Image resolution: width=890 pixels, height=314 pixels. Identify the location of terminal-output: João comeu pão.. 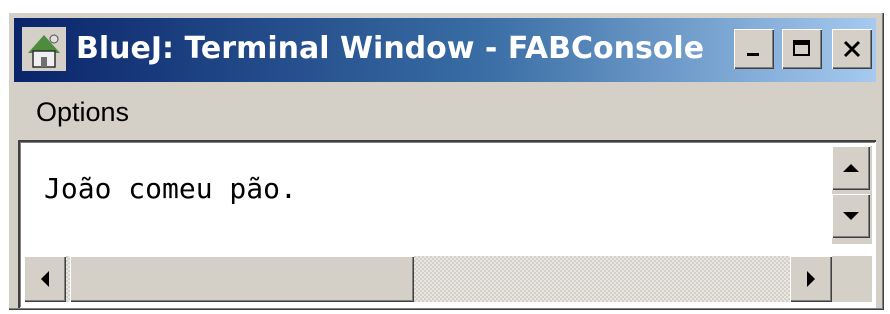
(170, 188).